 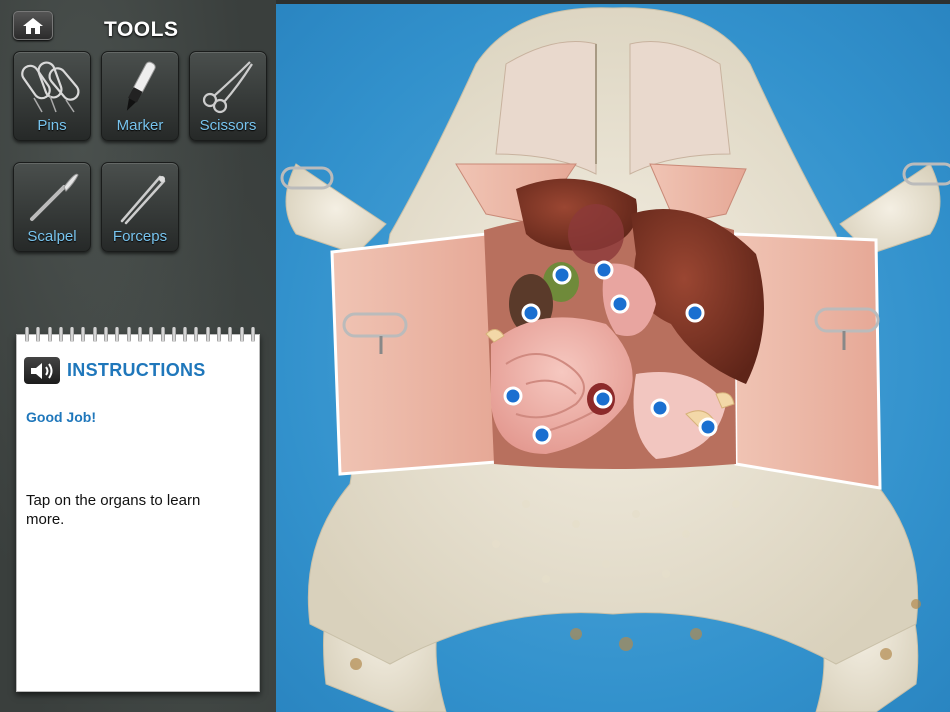 I want to click on scissors-tool-button: Scissors, so click(x=228, y=96).